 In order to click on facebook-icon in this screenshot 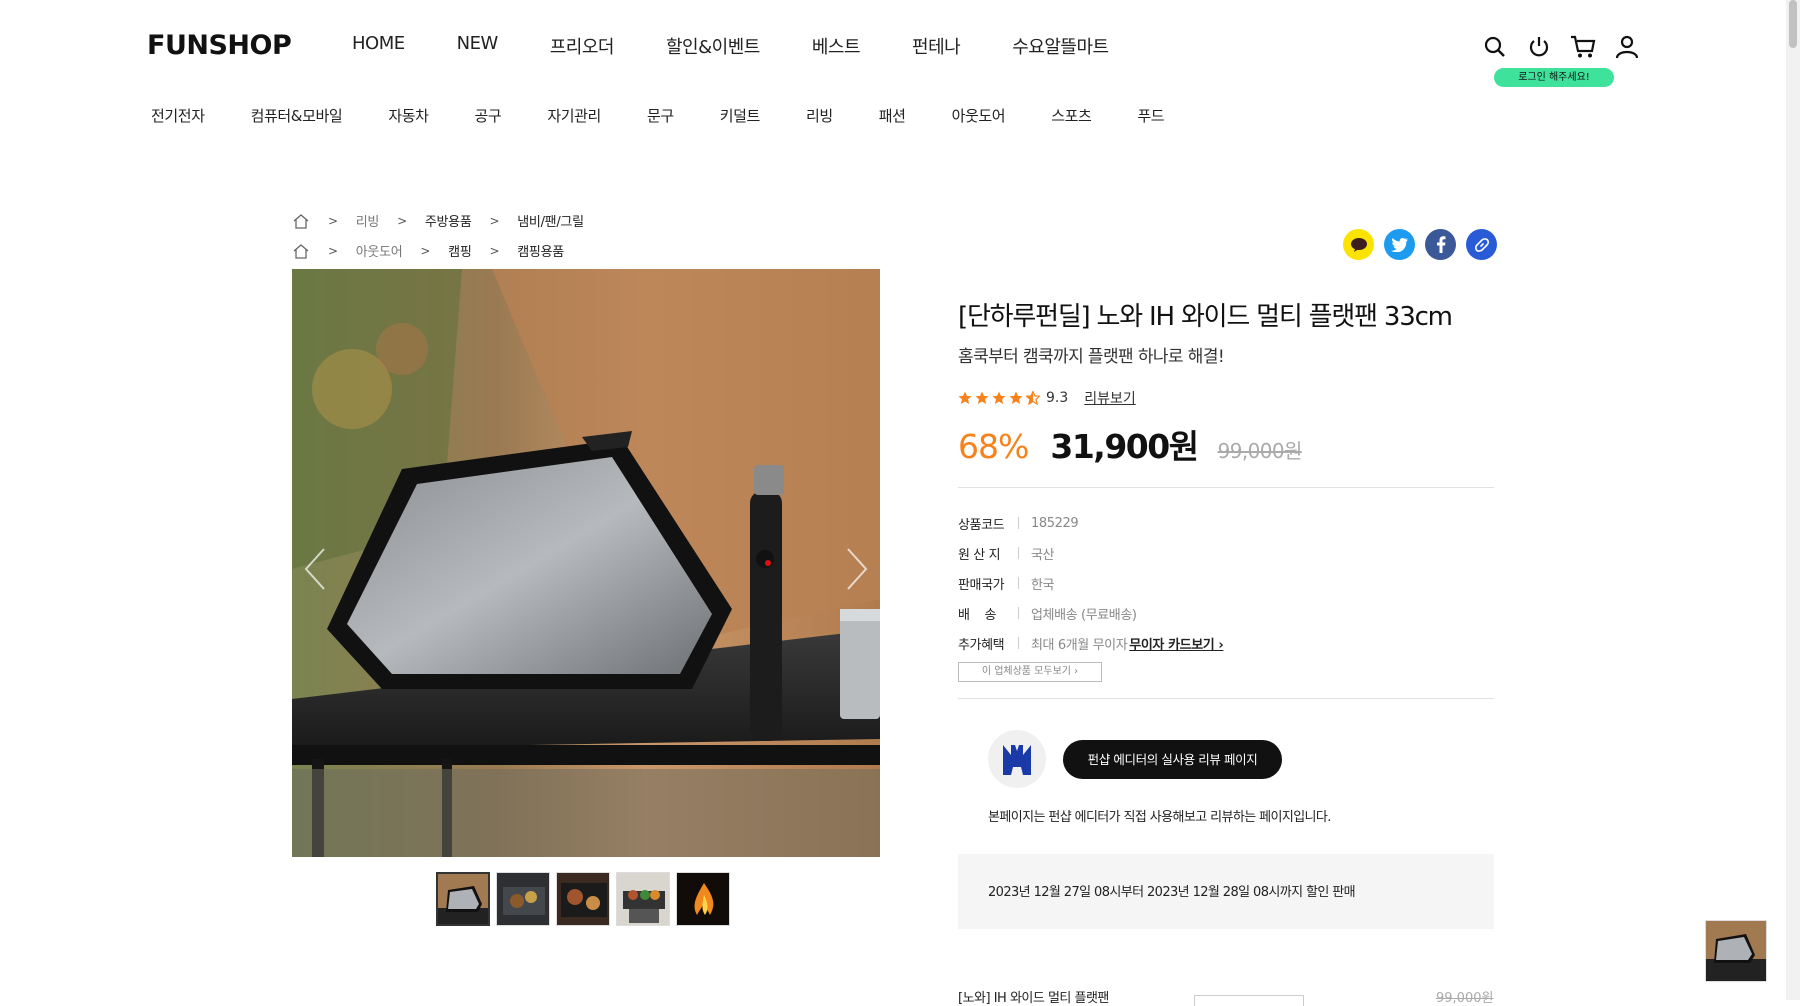, I will do `click(1440, 244)`.